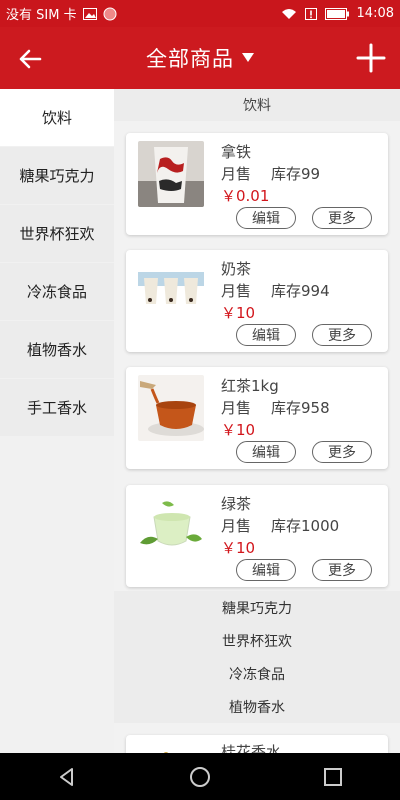 The image size is (400, 800). I want to click on app-bar: 全部商品, so click(200, 58).